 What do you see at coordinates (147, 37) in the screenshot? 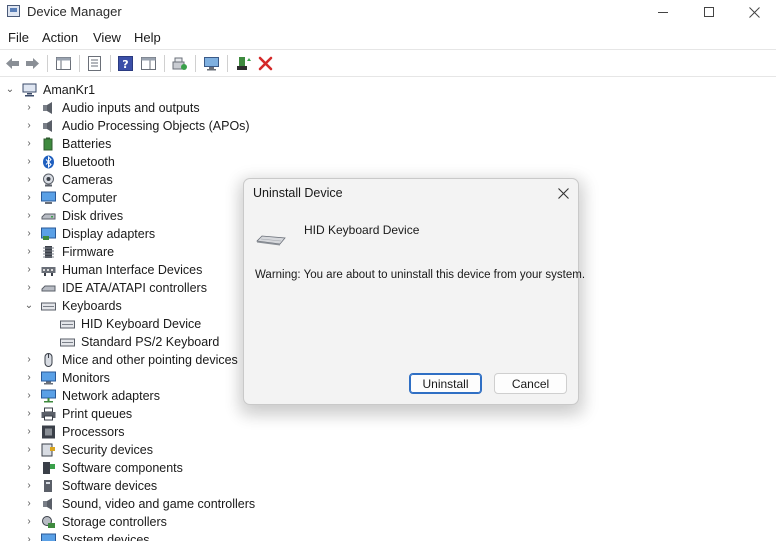
I see `menu-help: Help` at bounding box center [147, 37].